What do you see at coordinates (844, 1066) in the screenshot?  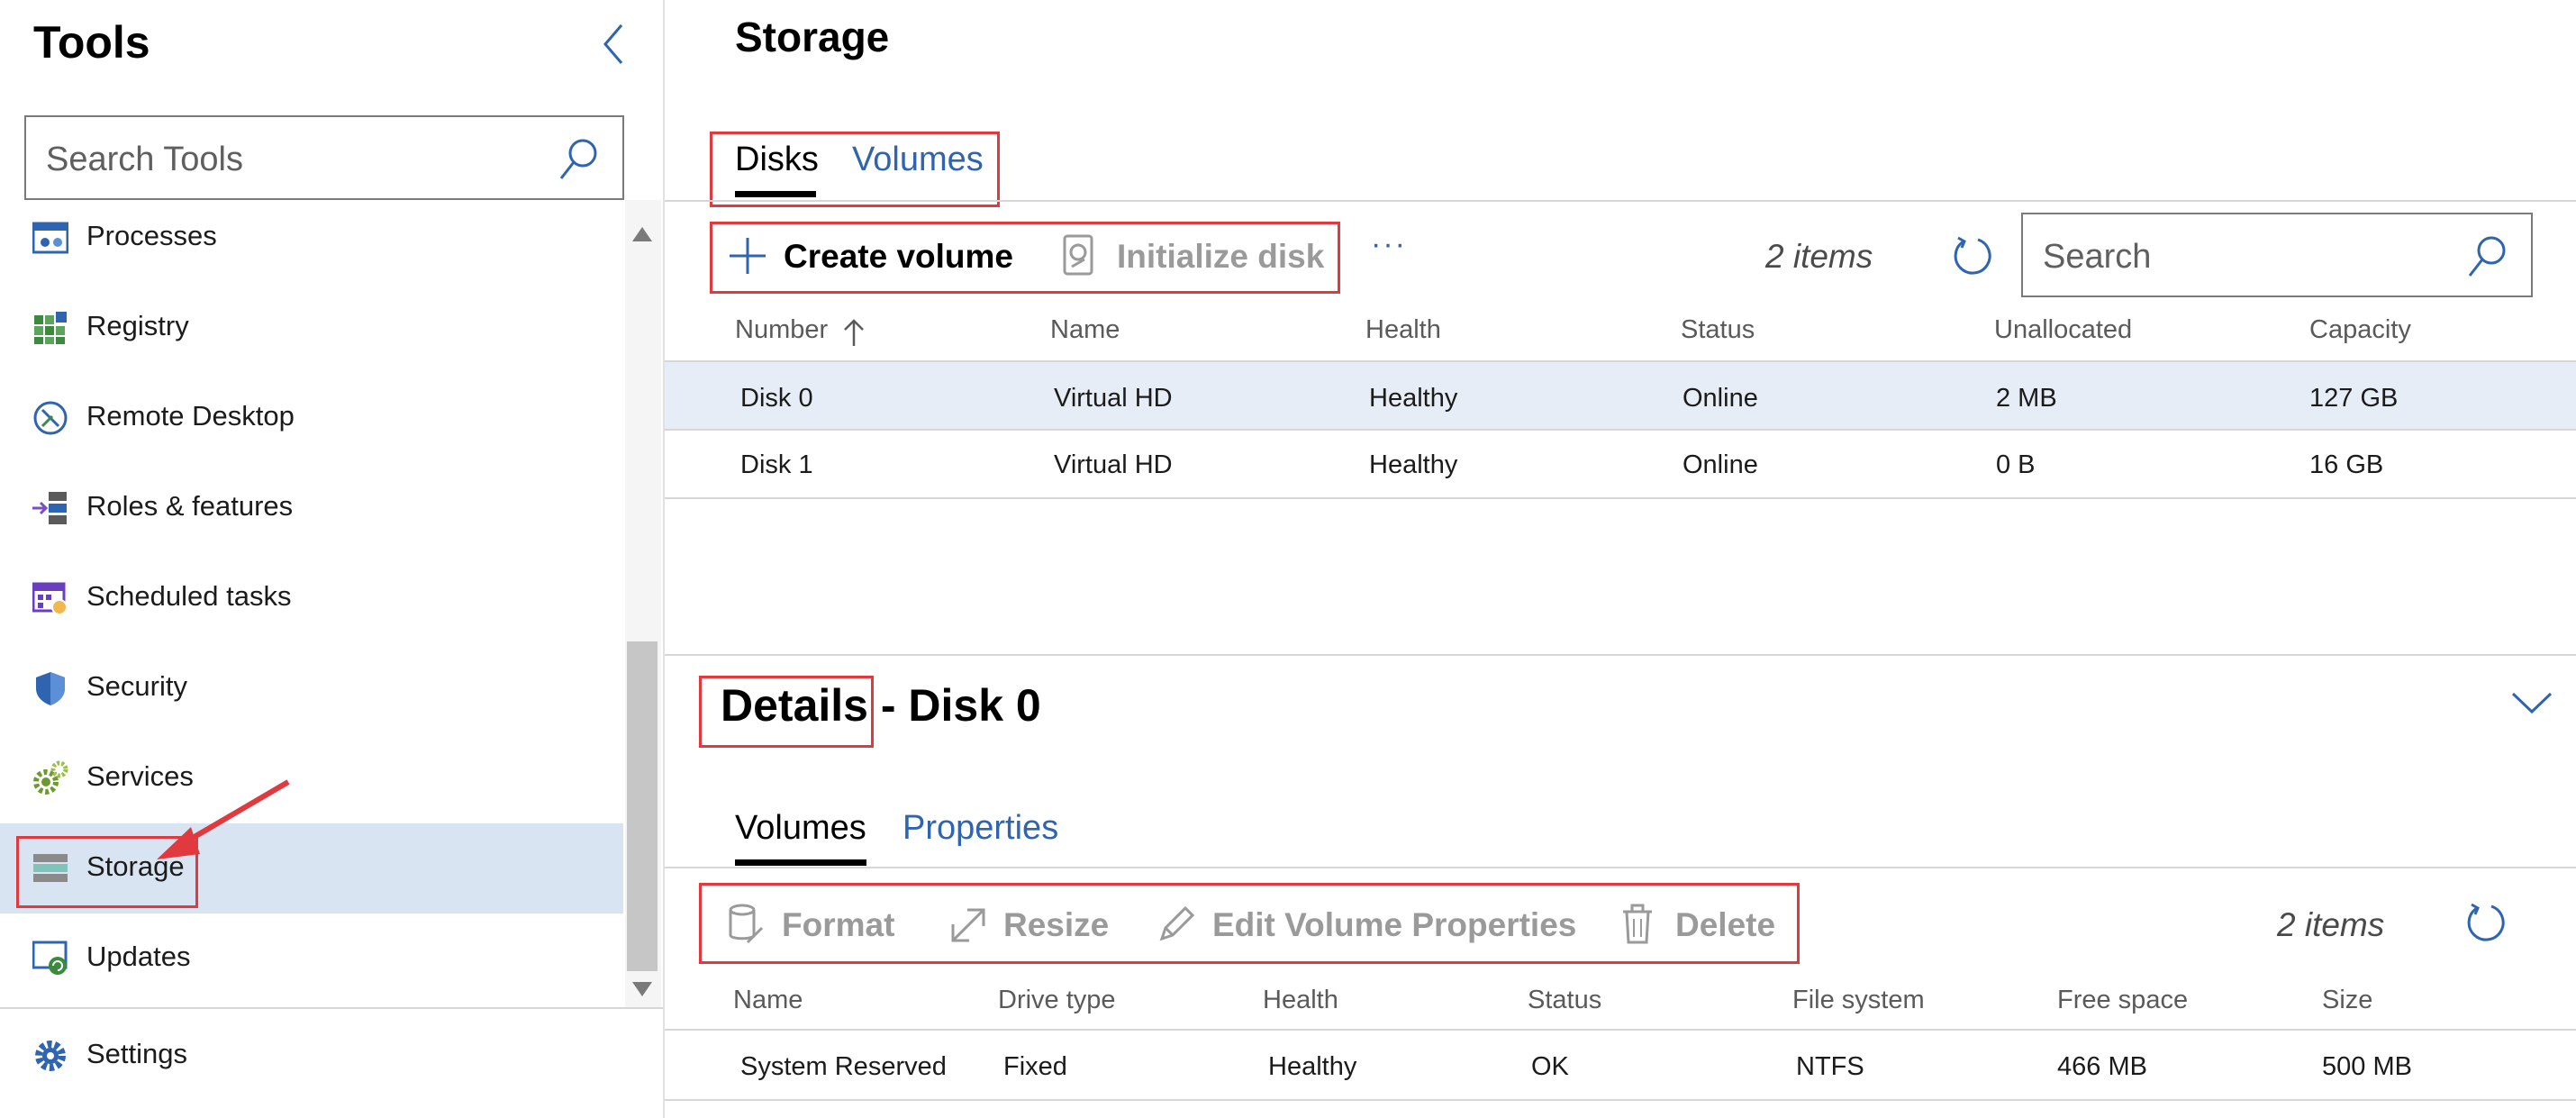 I see `table-cell: System Reserved` at bounding box center [844, 1066].